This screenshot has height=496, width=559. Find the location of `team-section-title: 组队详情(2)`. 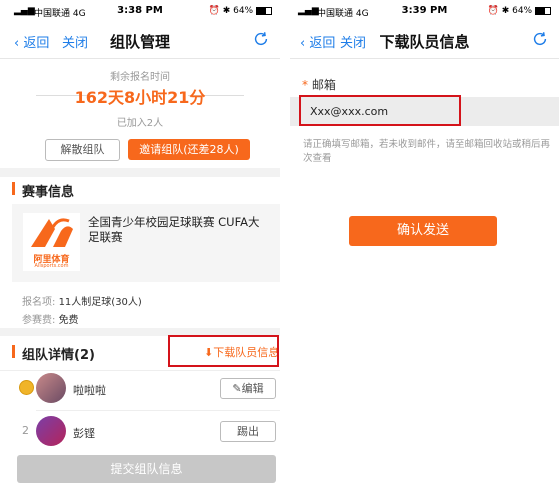

team-section-title: 组队详情(2) is located at coordinates (58, 355).